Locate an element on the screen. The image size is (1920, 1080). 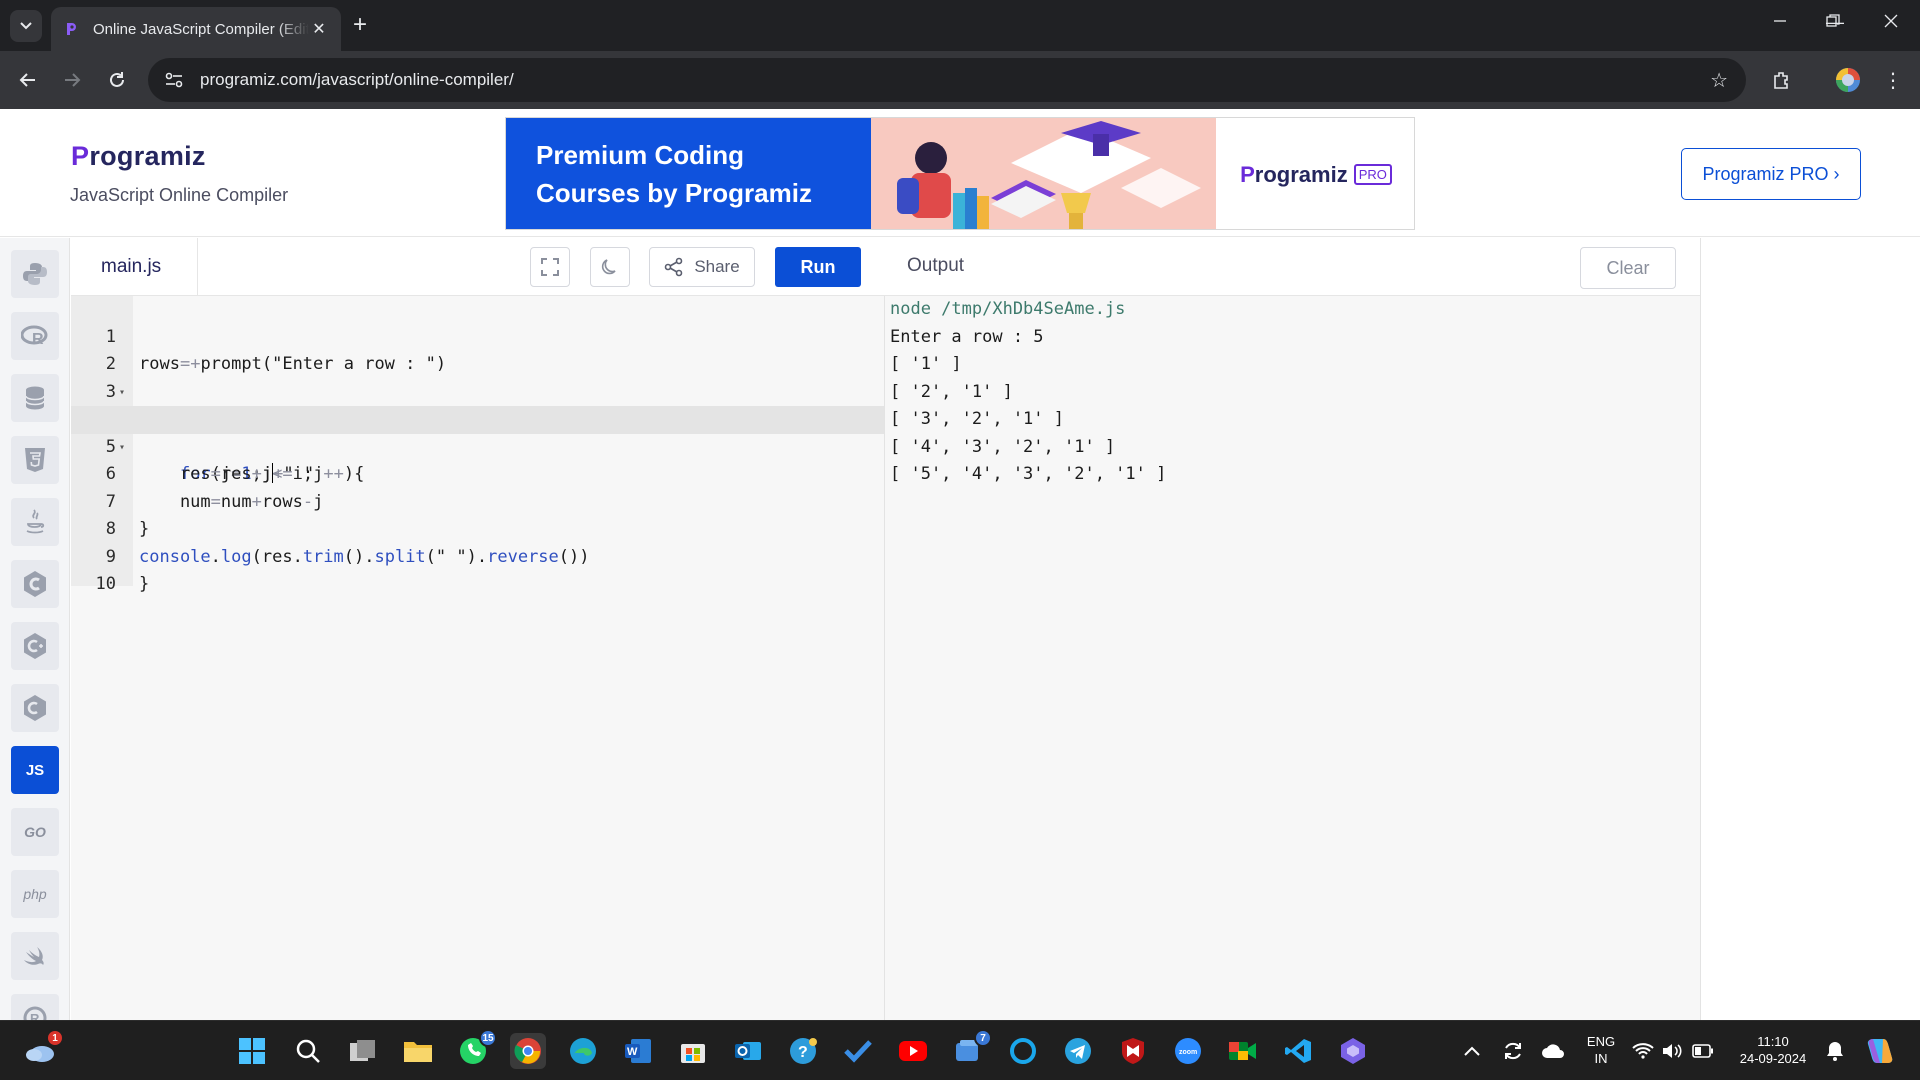
reload-button is located at coordinates (117, 80).